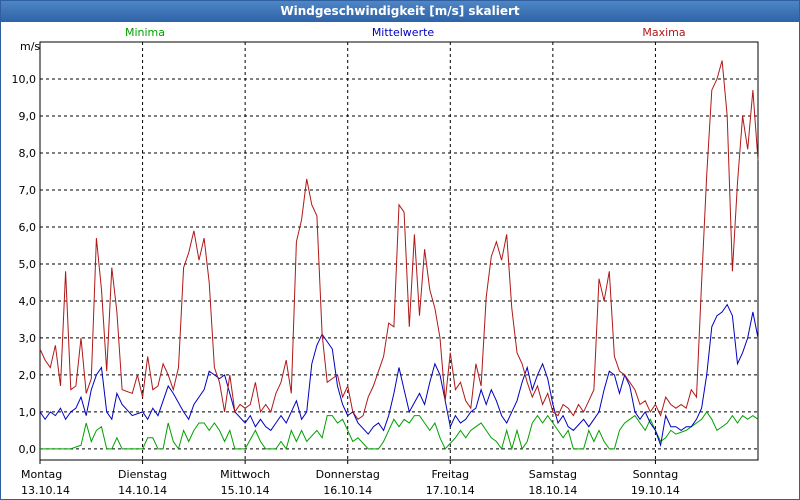 This screenshot has height=500, width=800. What do you see at coordinates (30, 46) in the screenshot?
I see `y-axis-label: m/s` at bounding box center [30, 46].